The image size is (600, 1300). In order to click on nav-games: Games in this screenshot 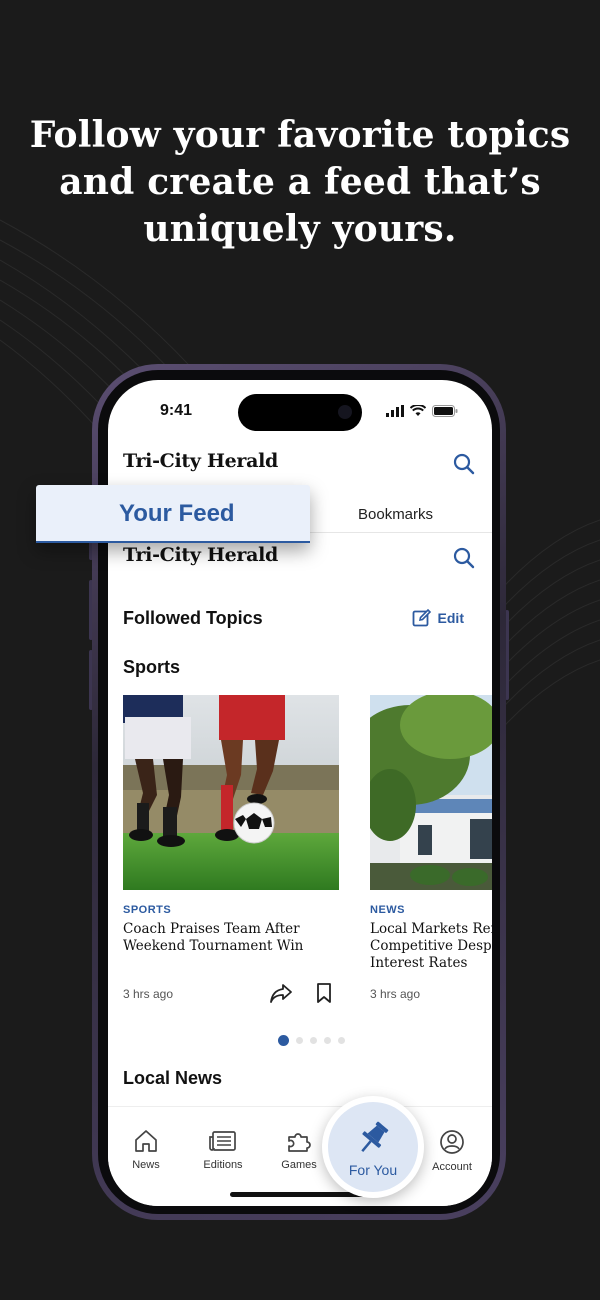, I will do `click(299, 1150)`.